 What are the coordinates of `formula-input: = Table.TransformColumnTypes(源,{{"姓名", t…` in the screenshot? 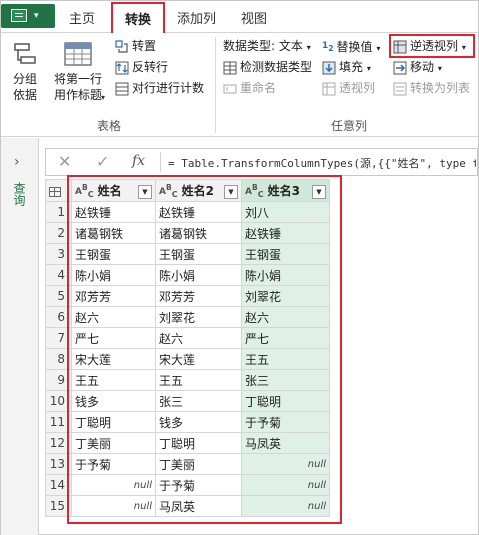 It's located at (322, 163).